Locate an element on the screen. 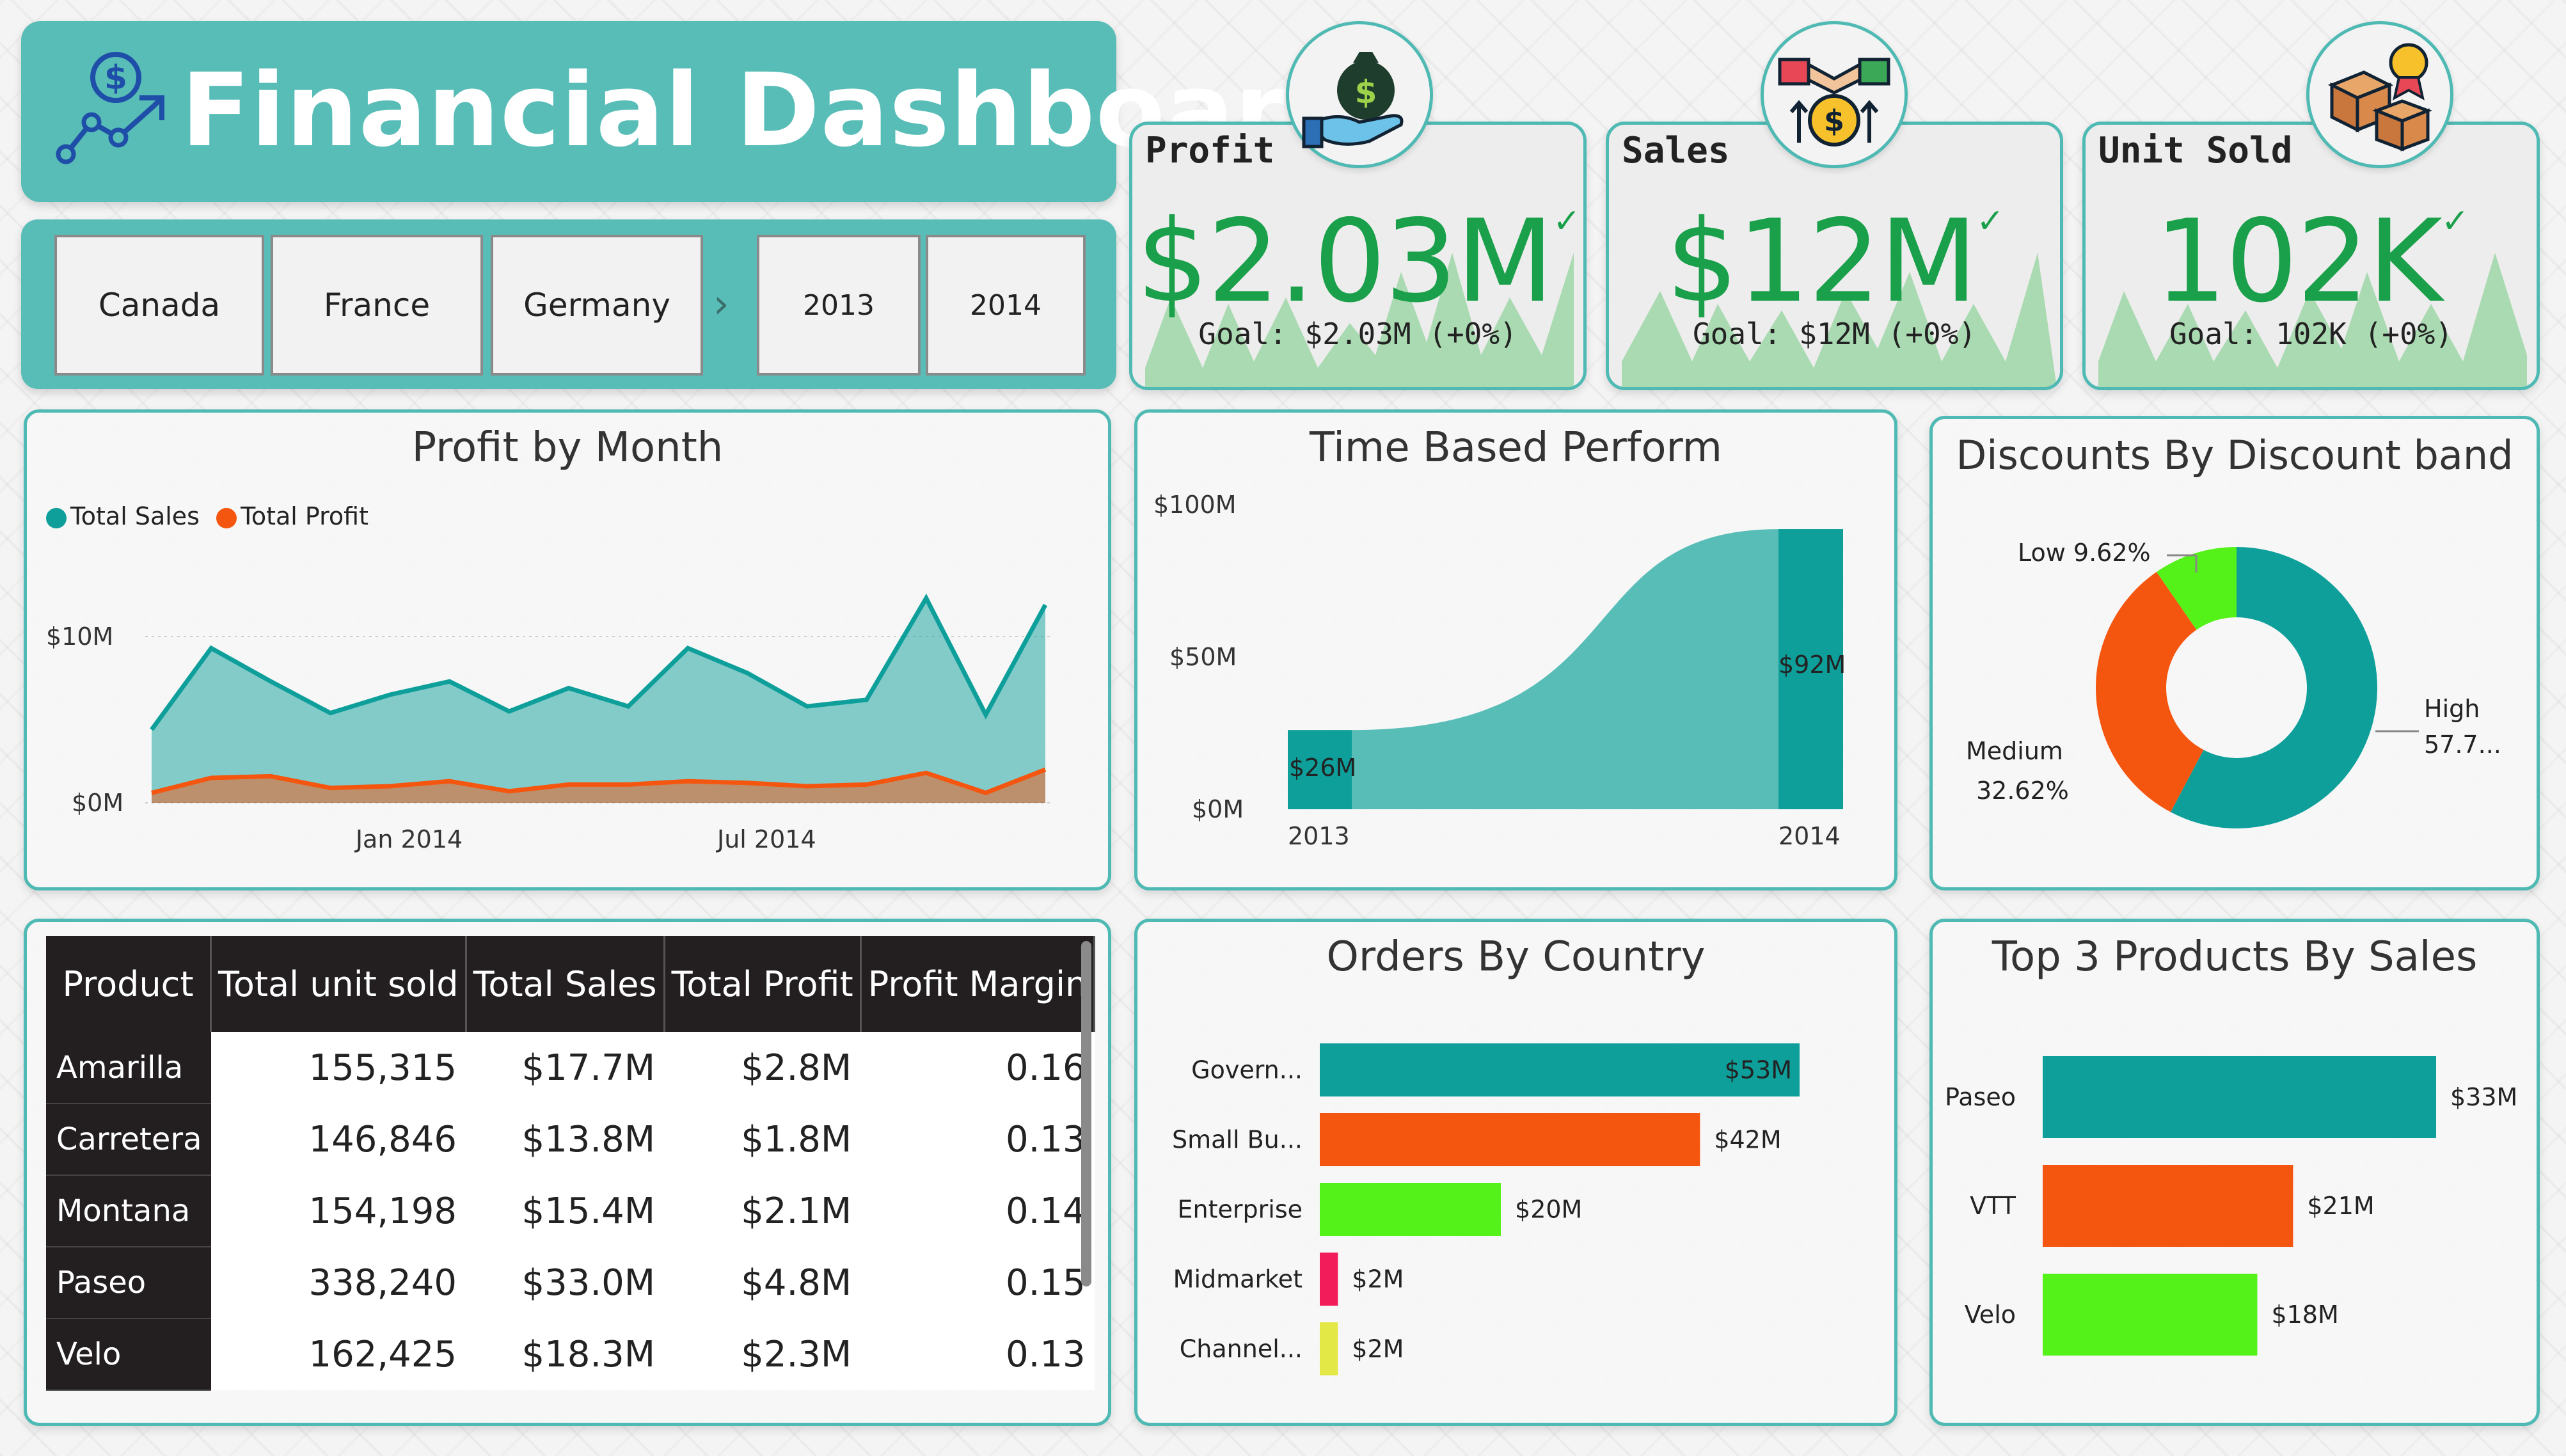 The width and height of the screenshot is (2566, 1456). x-tick-label: Jul 2014 is located at coordinates (766, 839).